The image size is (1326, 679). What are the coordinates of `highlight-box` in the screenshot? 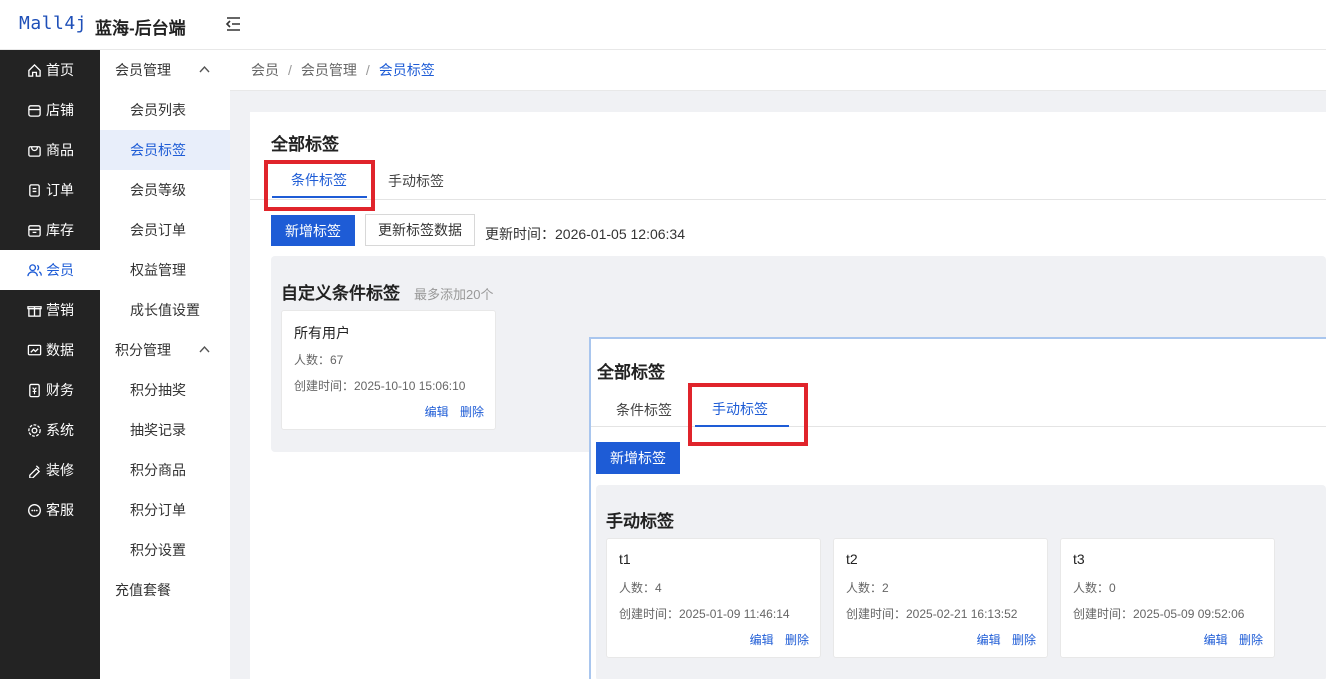 It's located at (748, 414).